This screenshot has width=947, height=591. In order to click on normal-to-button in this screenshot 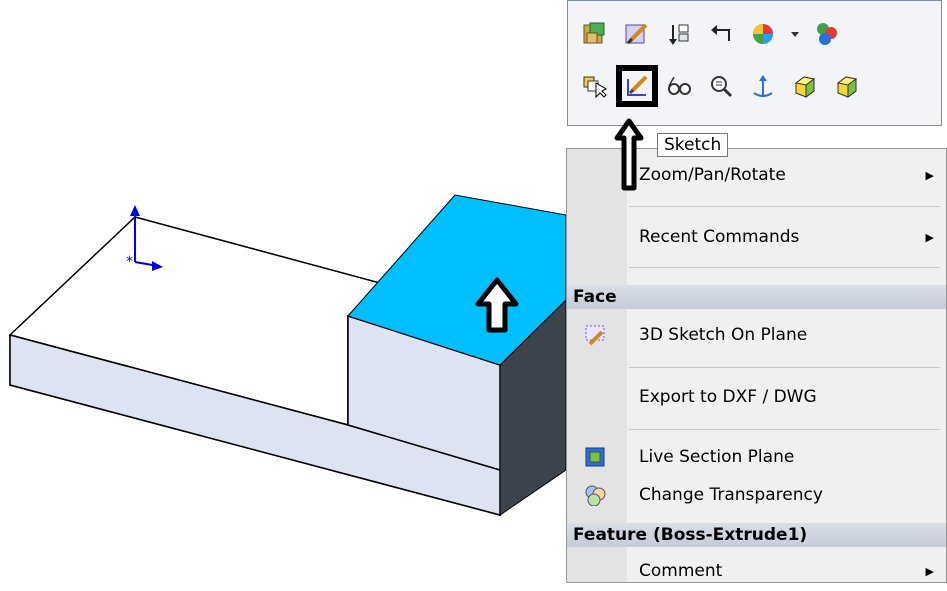, I will do `click(763, 86)`.